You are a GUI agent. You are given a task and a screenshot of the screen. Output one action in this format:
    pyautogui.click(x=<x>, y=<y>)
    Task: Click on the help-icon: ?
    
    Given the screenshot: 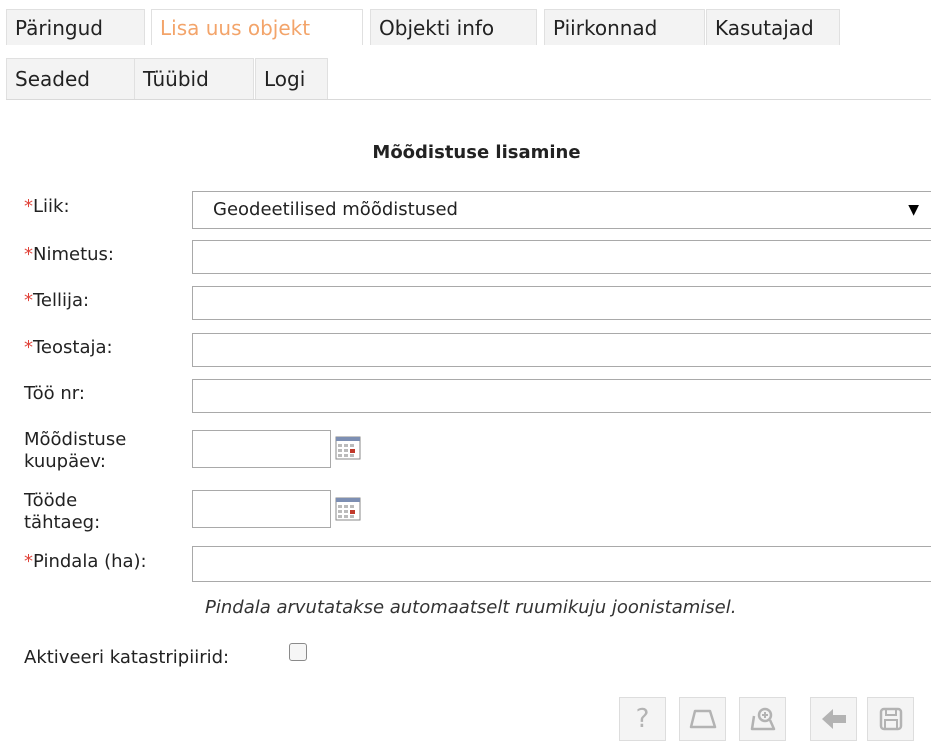 What is the action you would take?
    pyautogui.click(x=642, y=719)
    